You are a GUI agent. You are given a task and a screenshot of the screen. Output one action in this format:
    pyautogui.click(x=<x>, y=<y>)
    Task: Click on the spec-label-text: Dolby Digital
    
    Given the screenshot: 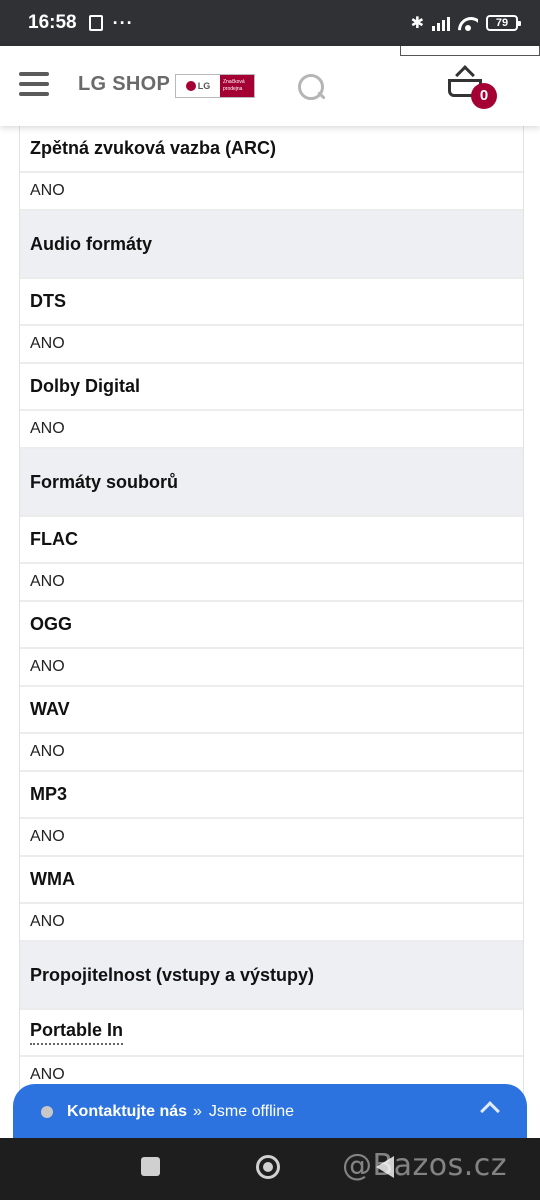 What is the action you would take?
    pyautogui.click(x=85, y=386)
    